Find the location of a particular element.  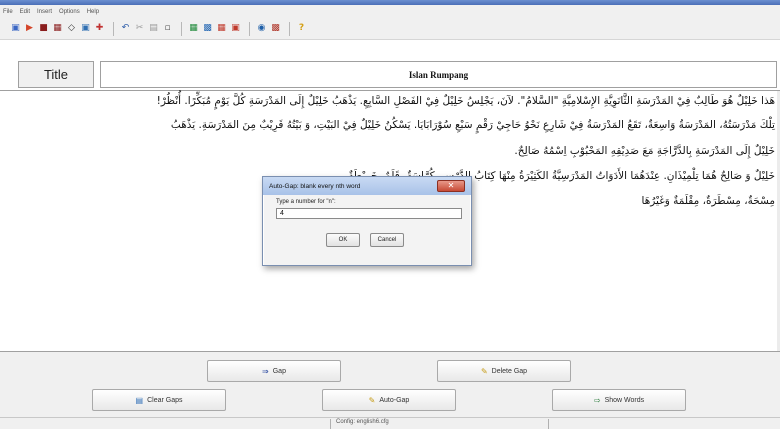

show-words-button: ⇨ Show Words is located at coordinates (619, 400).